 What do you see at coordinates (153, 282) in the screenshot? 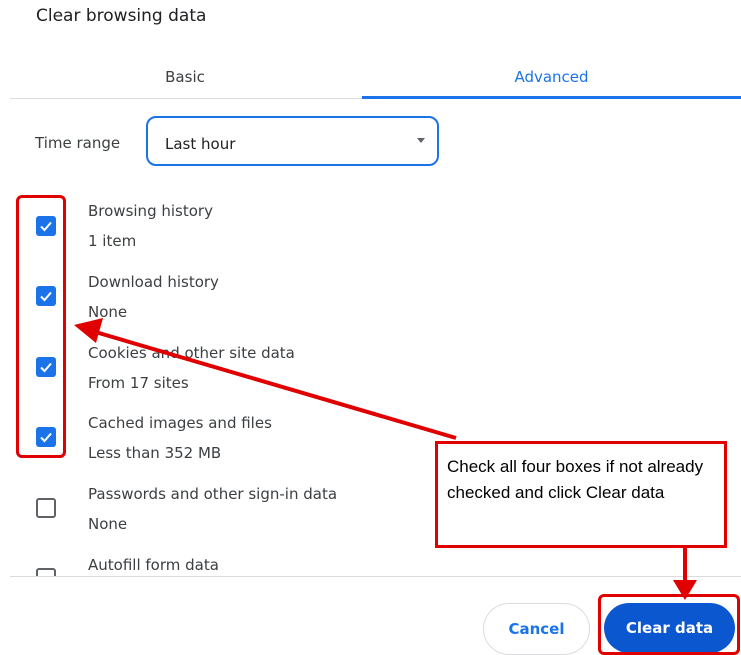
I see `item-title-download-history: Download history` at bounding box center [153, 282].